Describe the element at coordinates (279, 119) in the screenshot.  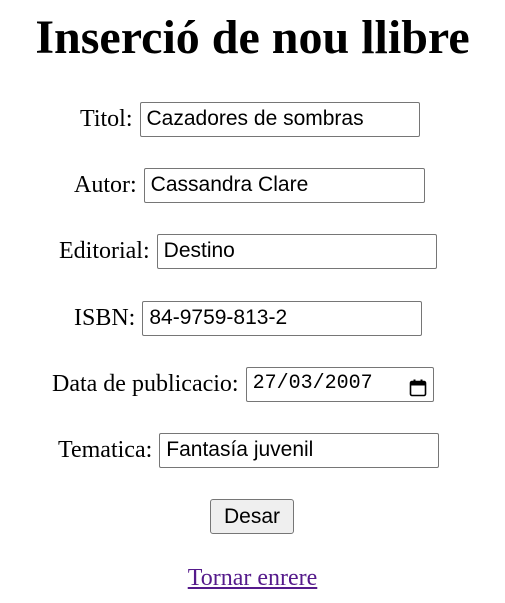
I see `title-input: Cazadores de sombras` at that location.